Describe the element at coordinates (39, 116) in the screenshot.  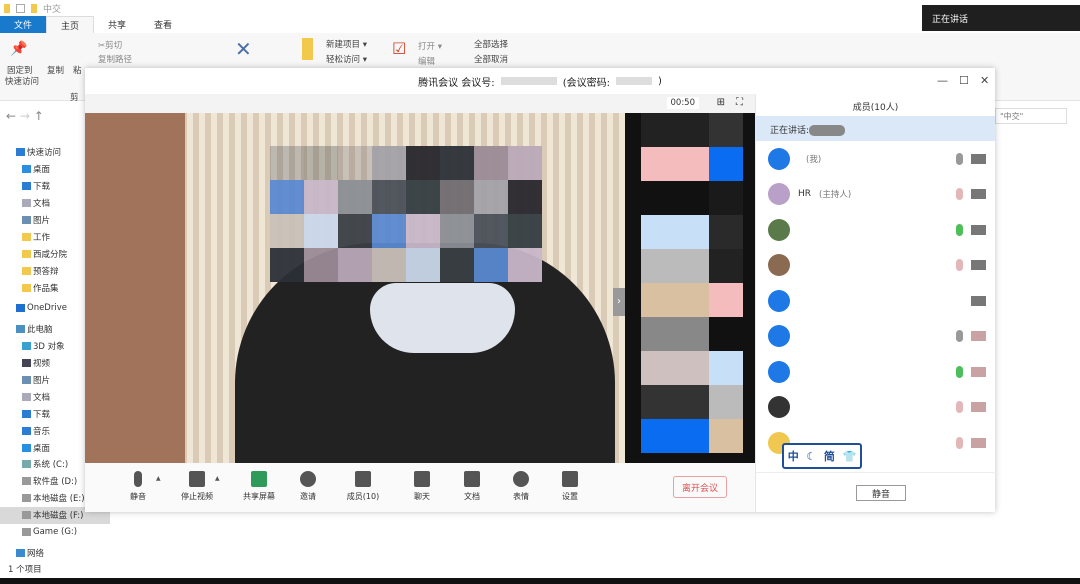
I see `up-icon: ↑` at that location.